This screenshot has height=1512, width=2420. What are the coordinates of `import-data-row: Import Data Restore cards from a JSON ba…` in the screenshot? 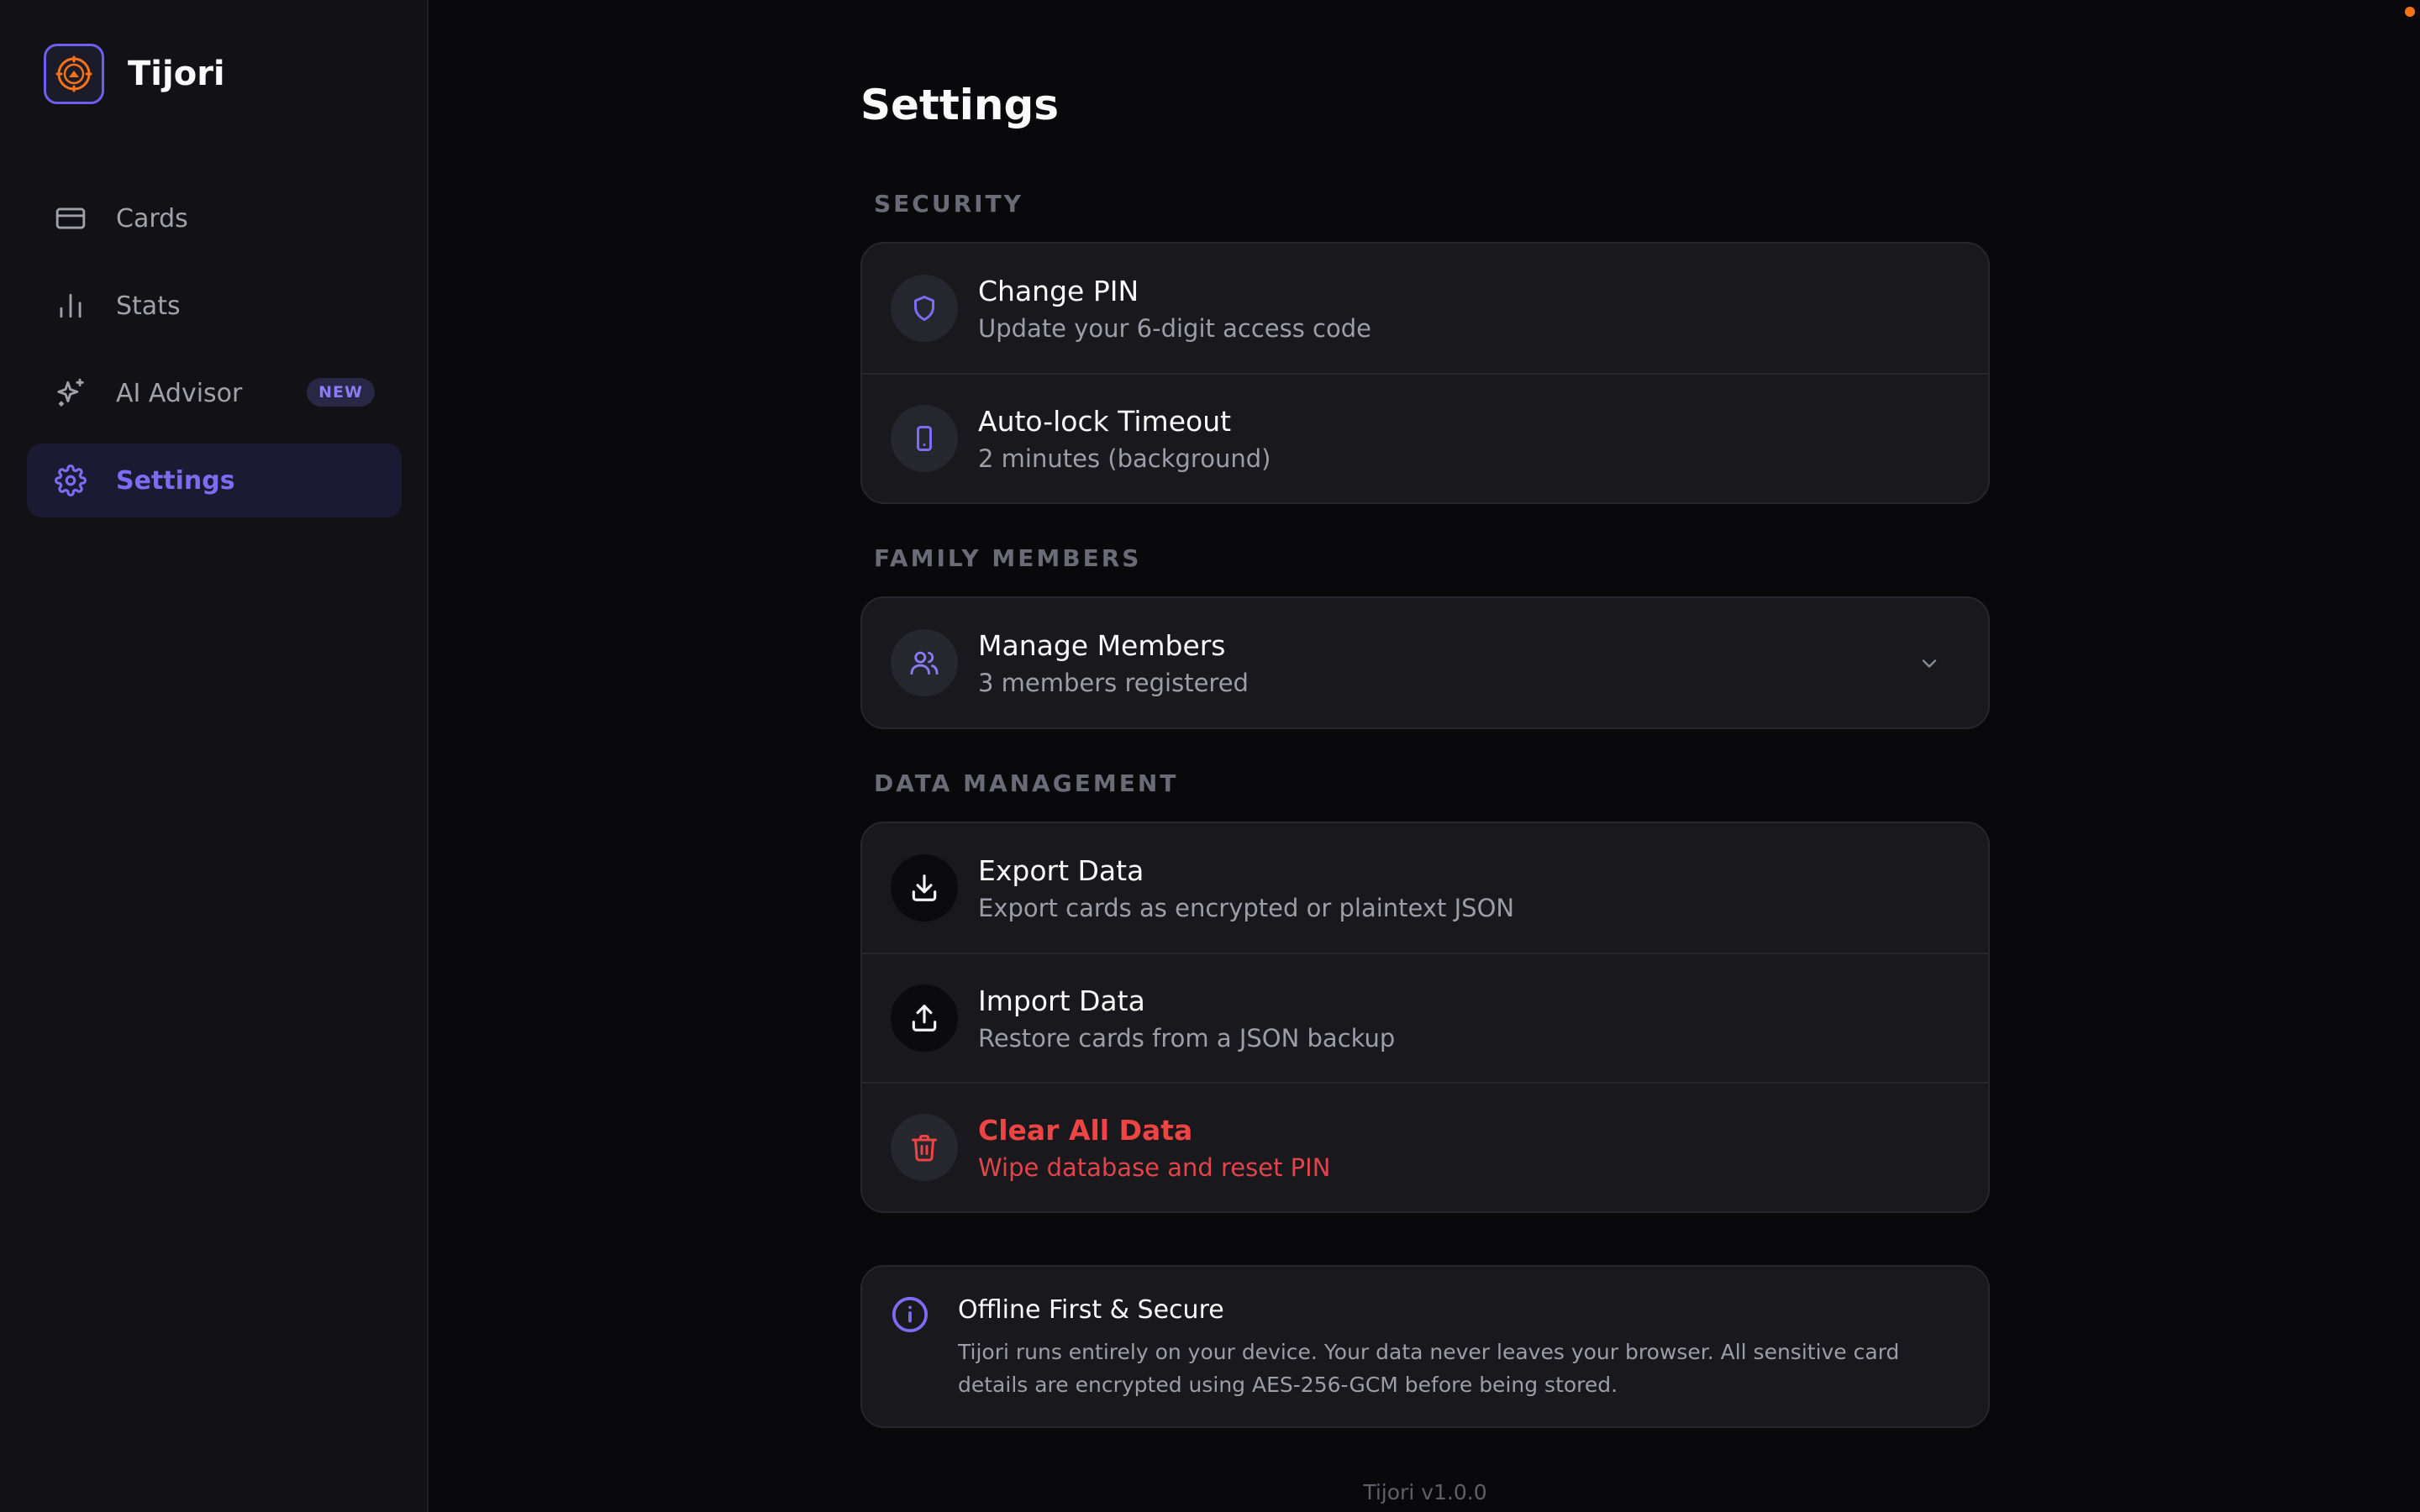 It's located at (1425, 1017).